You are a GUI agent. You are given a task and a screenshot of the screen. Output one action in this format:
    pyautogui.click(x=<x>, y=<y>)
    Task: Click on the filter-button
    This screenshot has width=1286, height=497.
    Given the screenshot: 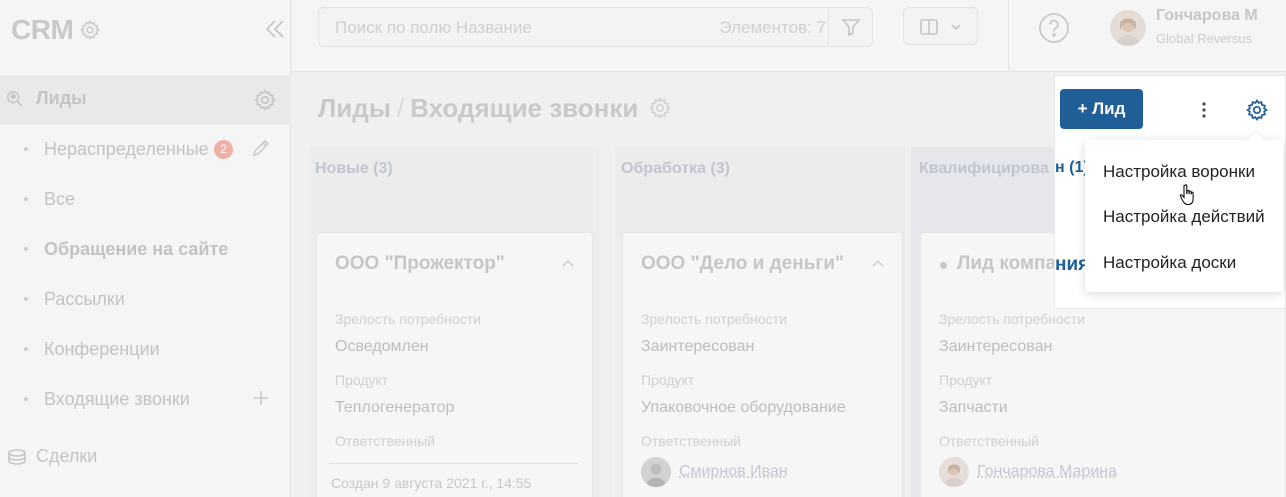 What is the action you would take?
    pyautogui.click(x=850, y=27)
    